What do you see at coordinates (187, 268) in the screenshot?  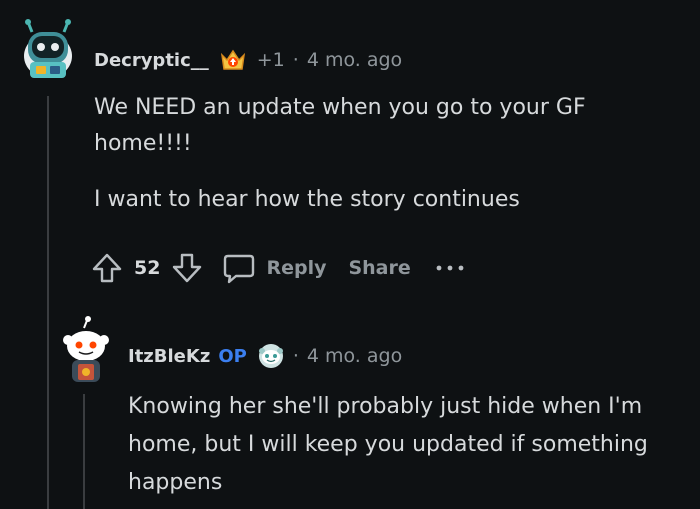 I see `downvote-arrow-icon` at bounding box center [187, 268].